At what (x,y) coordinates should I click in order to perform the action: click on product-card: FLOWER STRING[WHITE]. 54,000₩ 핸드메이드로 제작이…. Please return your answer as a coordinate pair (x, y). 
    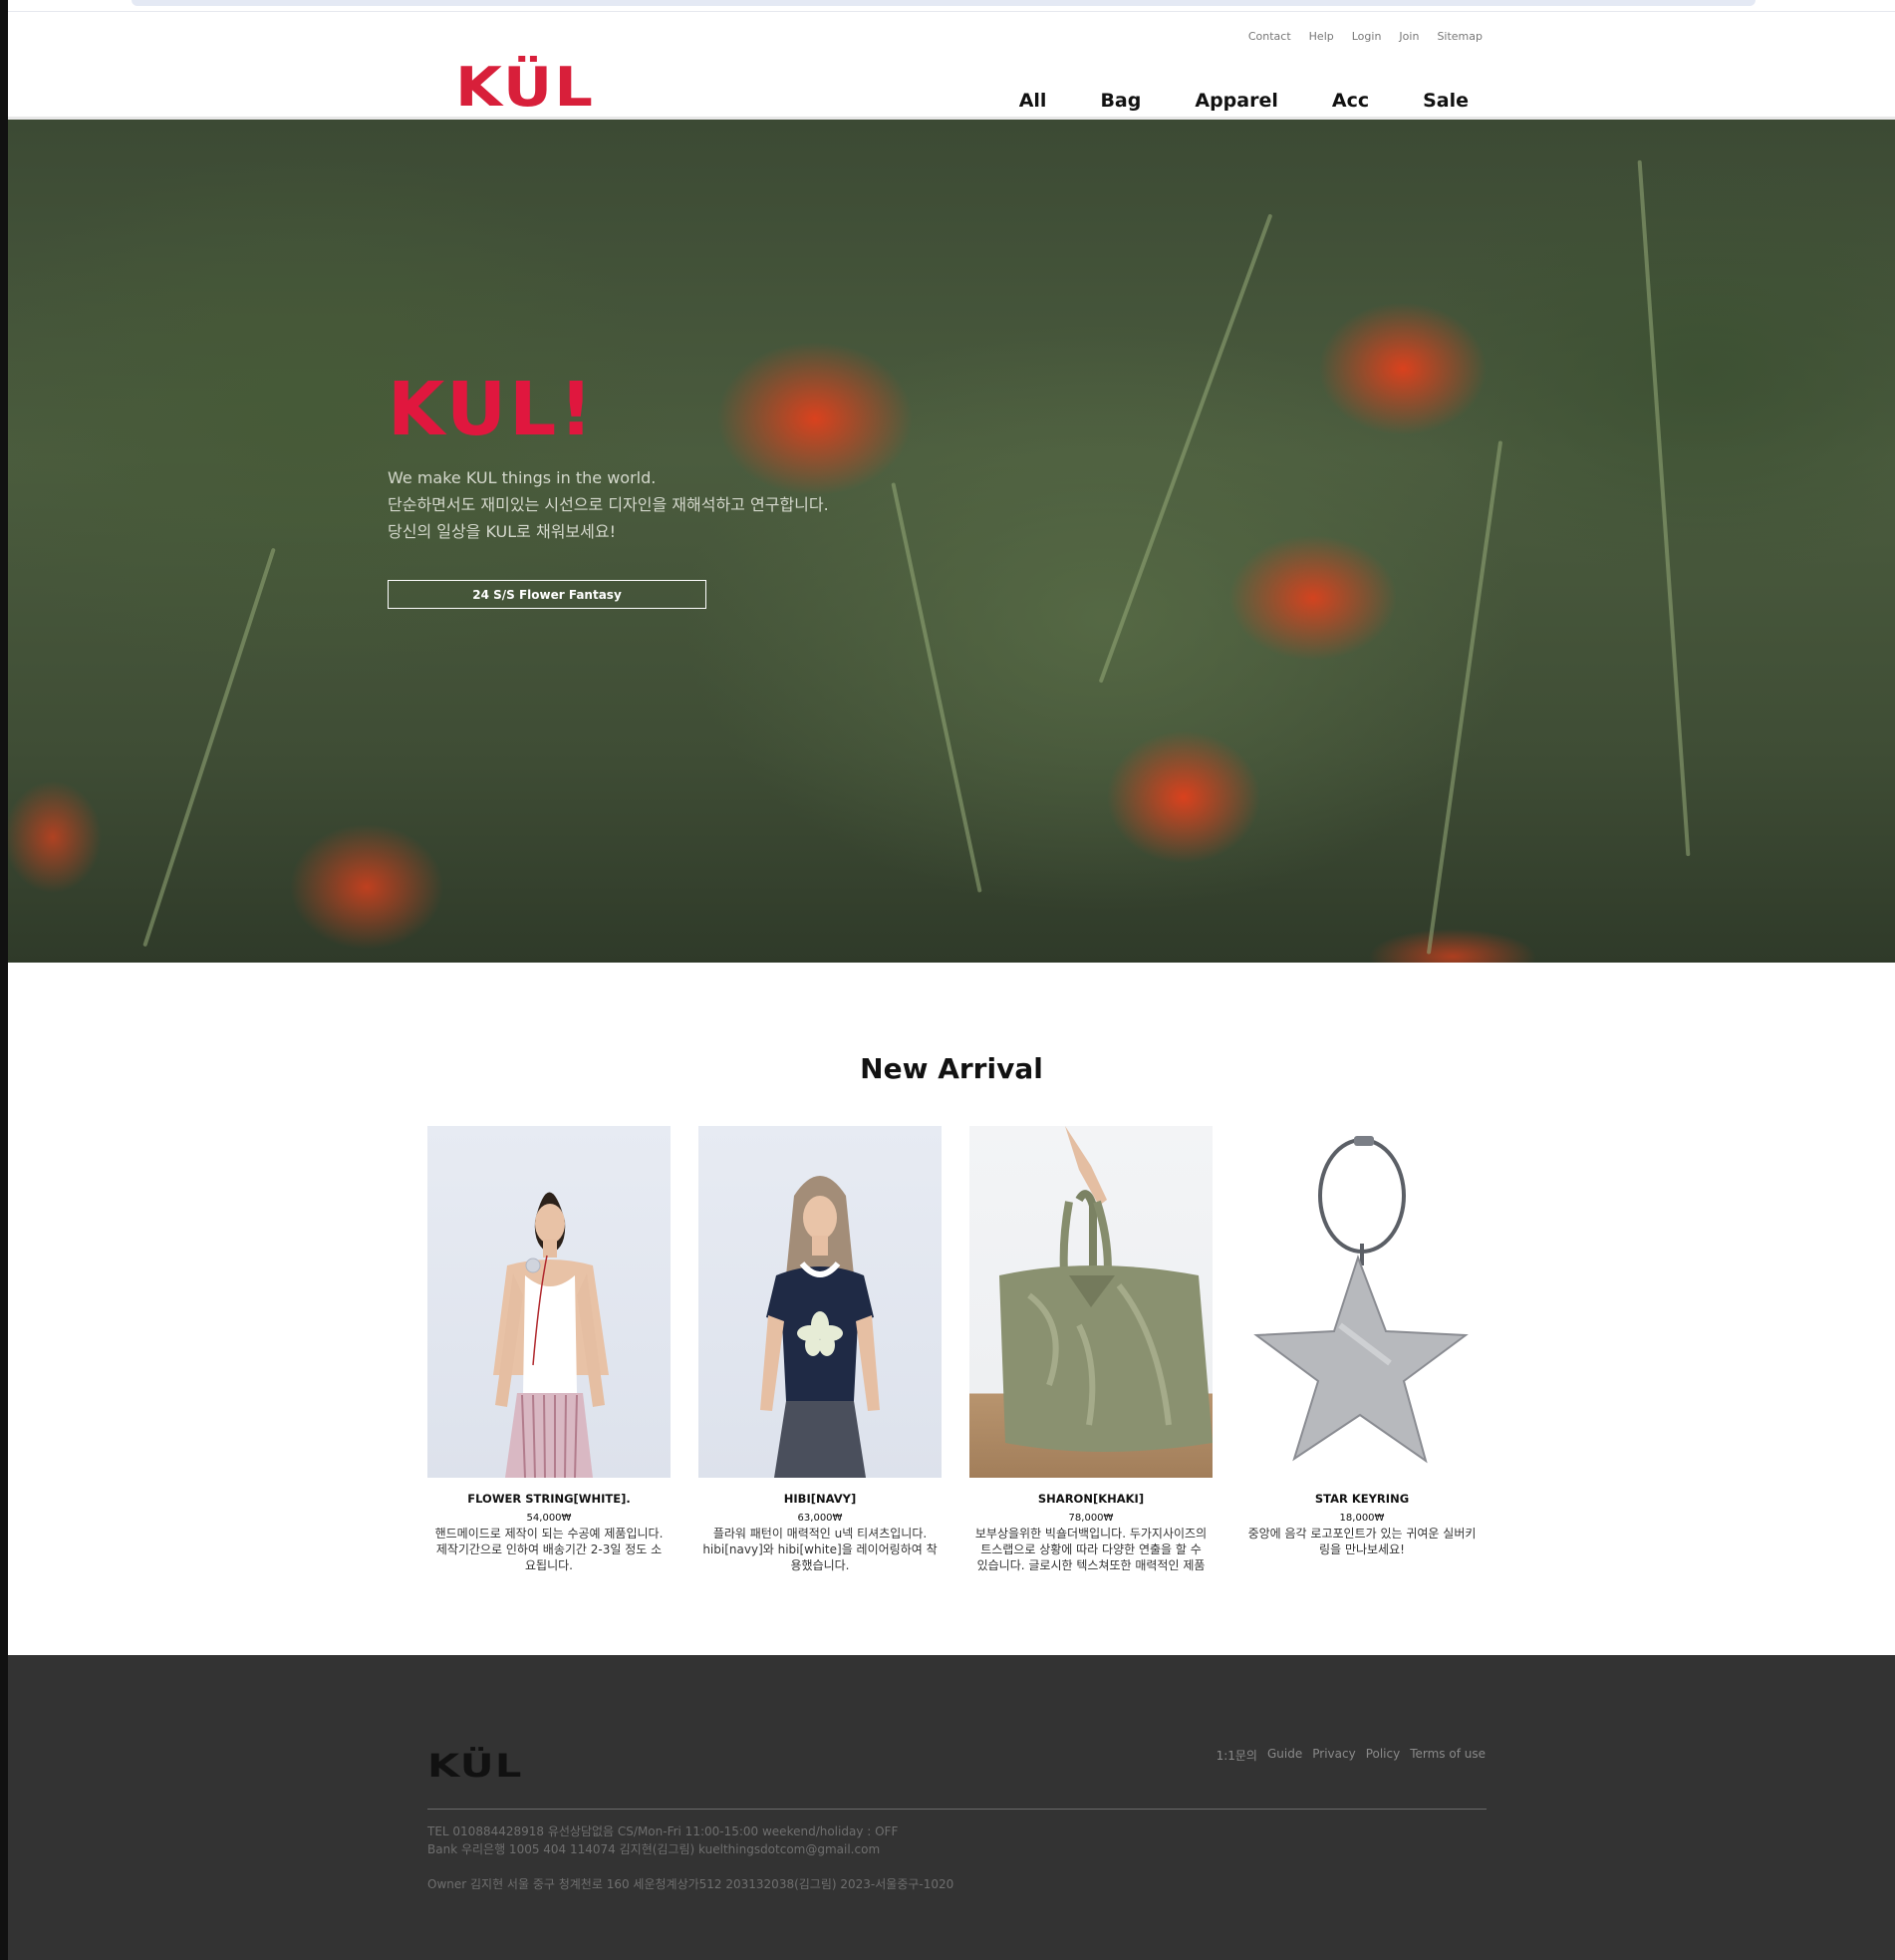
    Looking at the image, I should click on (549, 1349).